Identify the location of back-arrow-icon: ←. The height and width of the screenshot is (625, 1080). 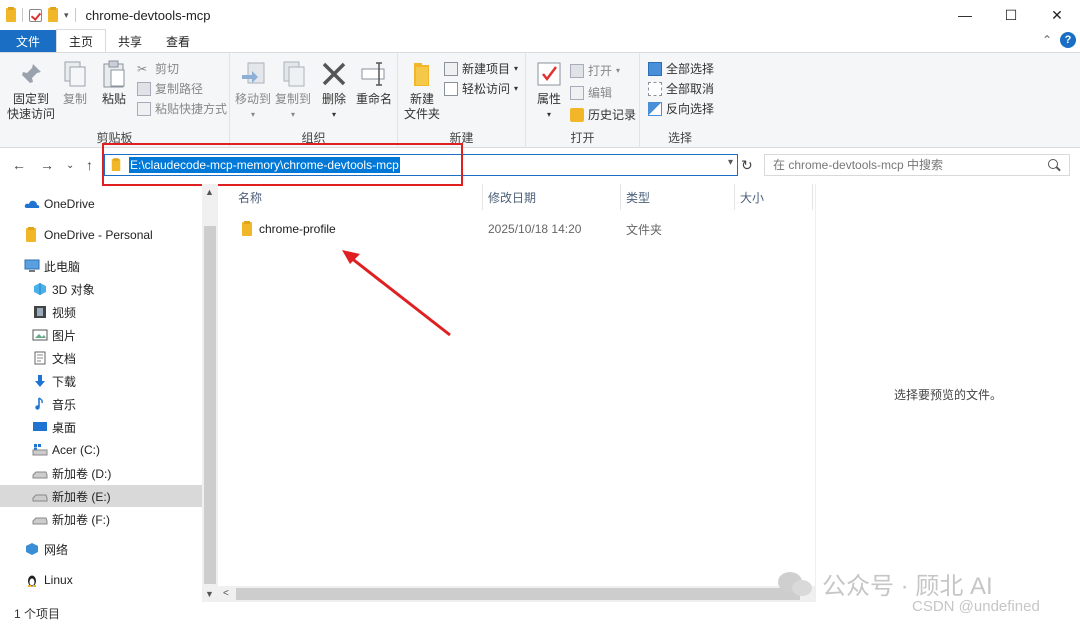
(19, 165).